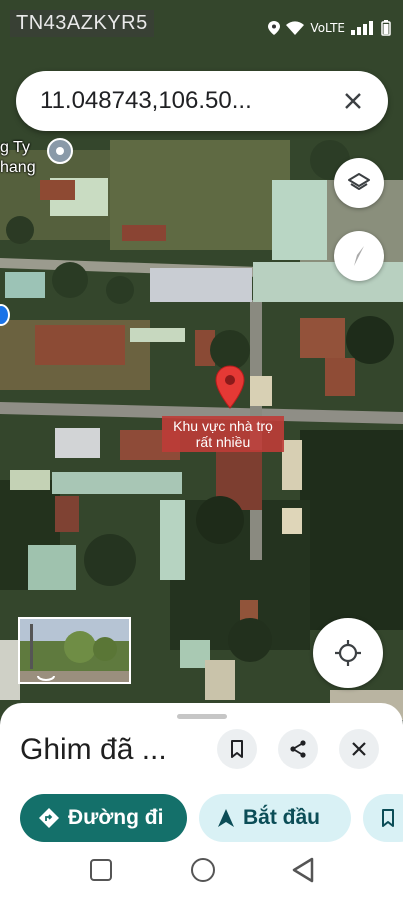 Image resolution: width=403 pixels, height=900 pixels. What do you see at coordinates (74, 650) in the screenshot?
I see `street-view-thumbnail` at bounding box center [74, 650].